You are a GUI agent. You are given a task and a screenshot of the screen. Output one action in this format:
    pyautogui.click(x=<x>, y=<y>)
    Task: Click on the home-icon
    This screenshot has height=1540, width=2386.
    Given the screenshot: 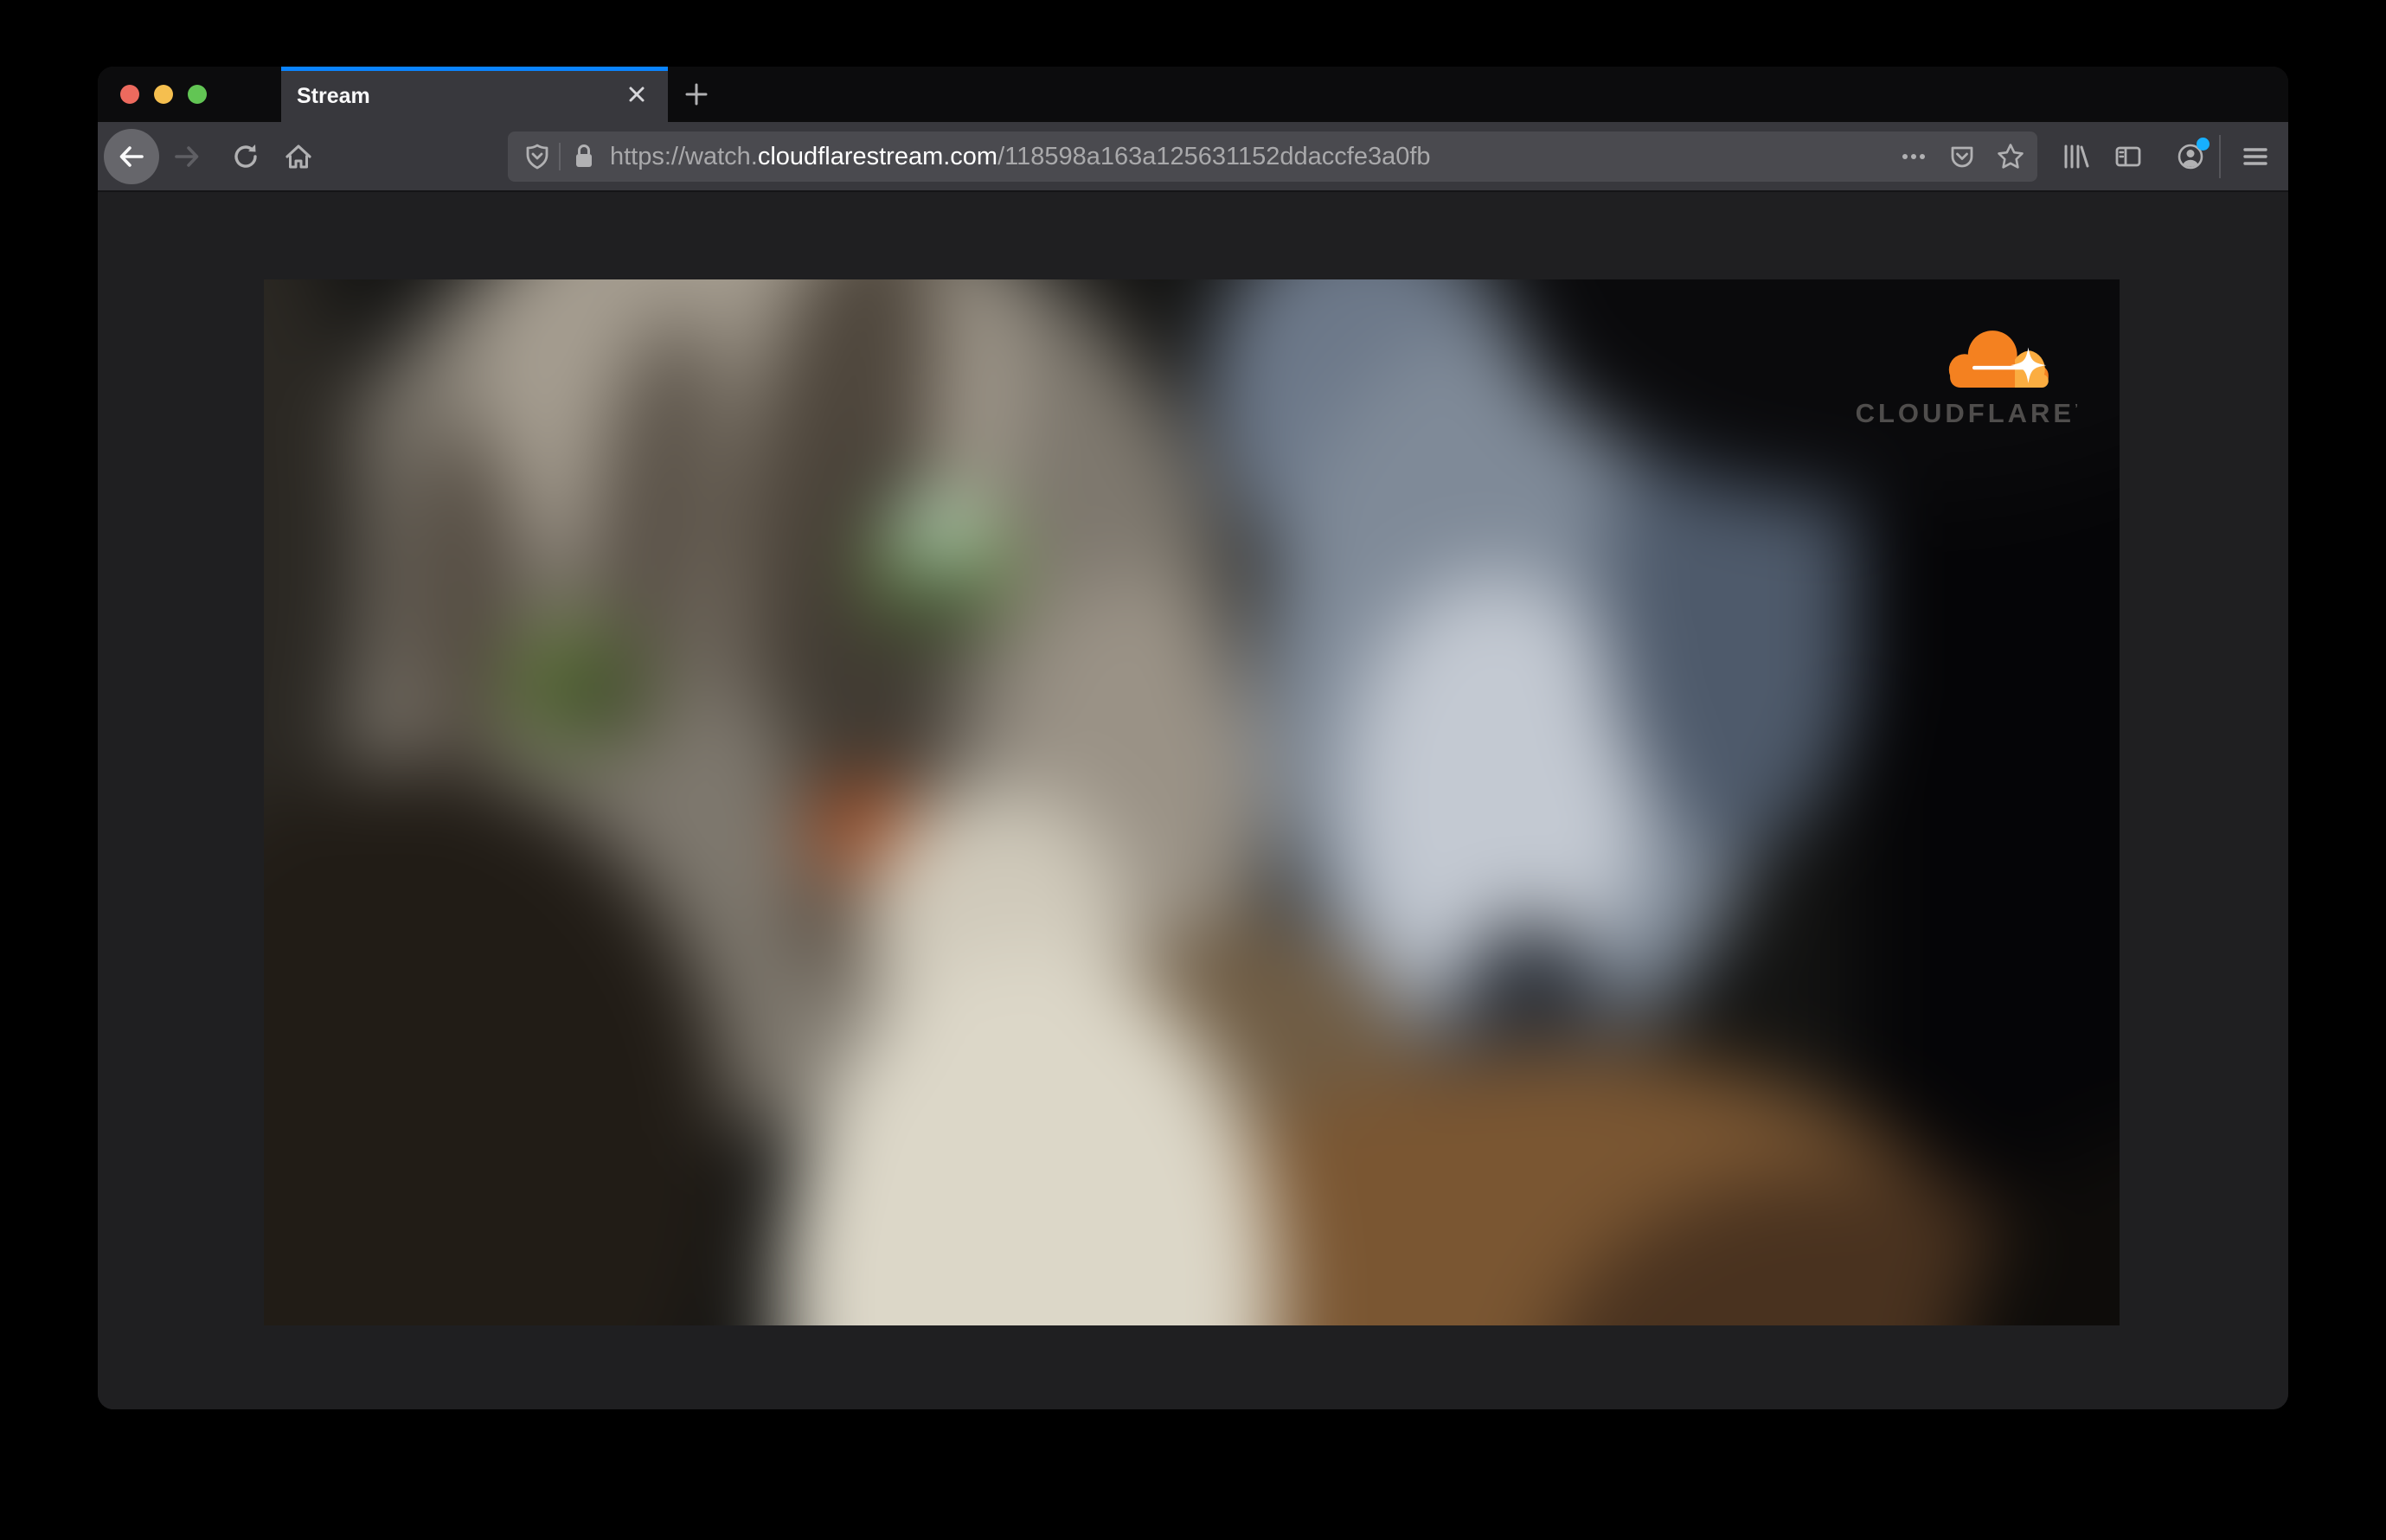 What is the action you would take?
    pyautogui.click(x=298, y=156)
    